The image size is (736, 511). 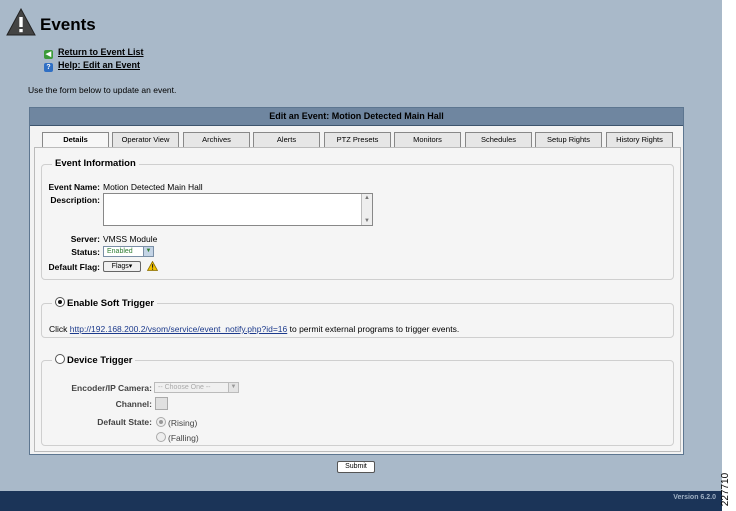 I want to click on flags-button: Flags▾, so click(x=122, y=266).